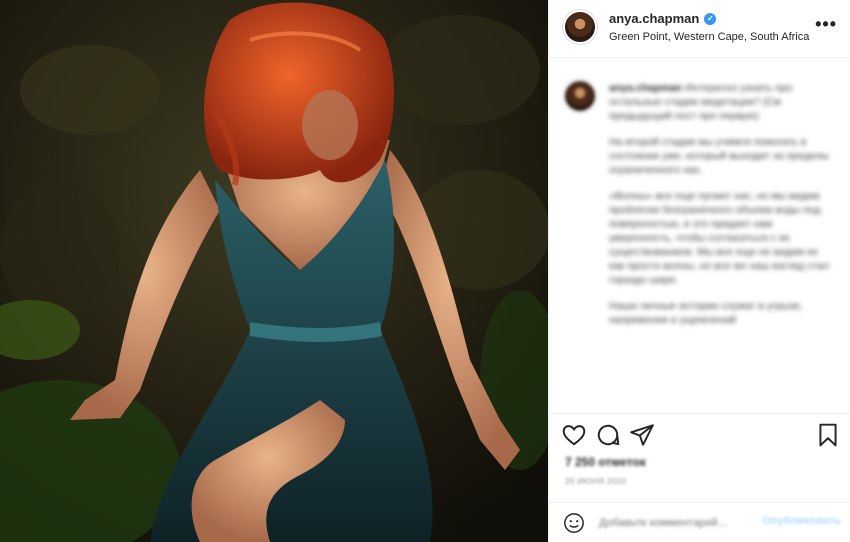  Describe the element at coordinates (645, 88) in the screenshot. I see `caption-username: anya.chapman` at that location.